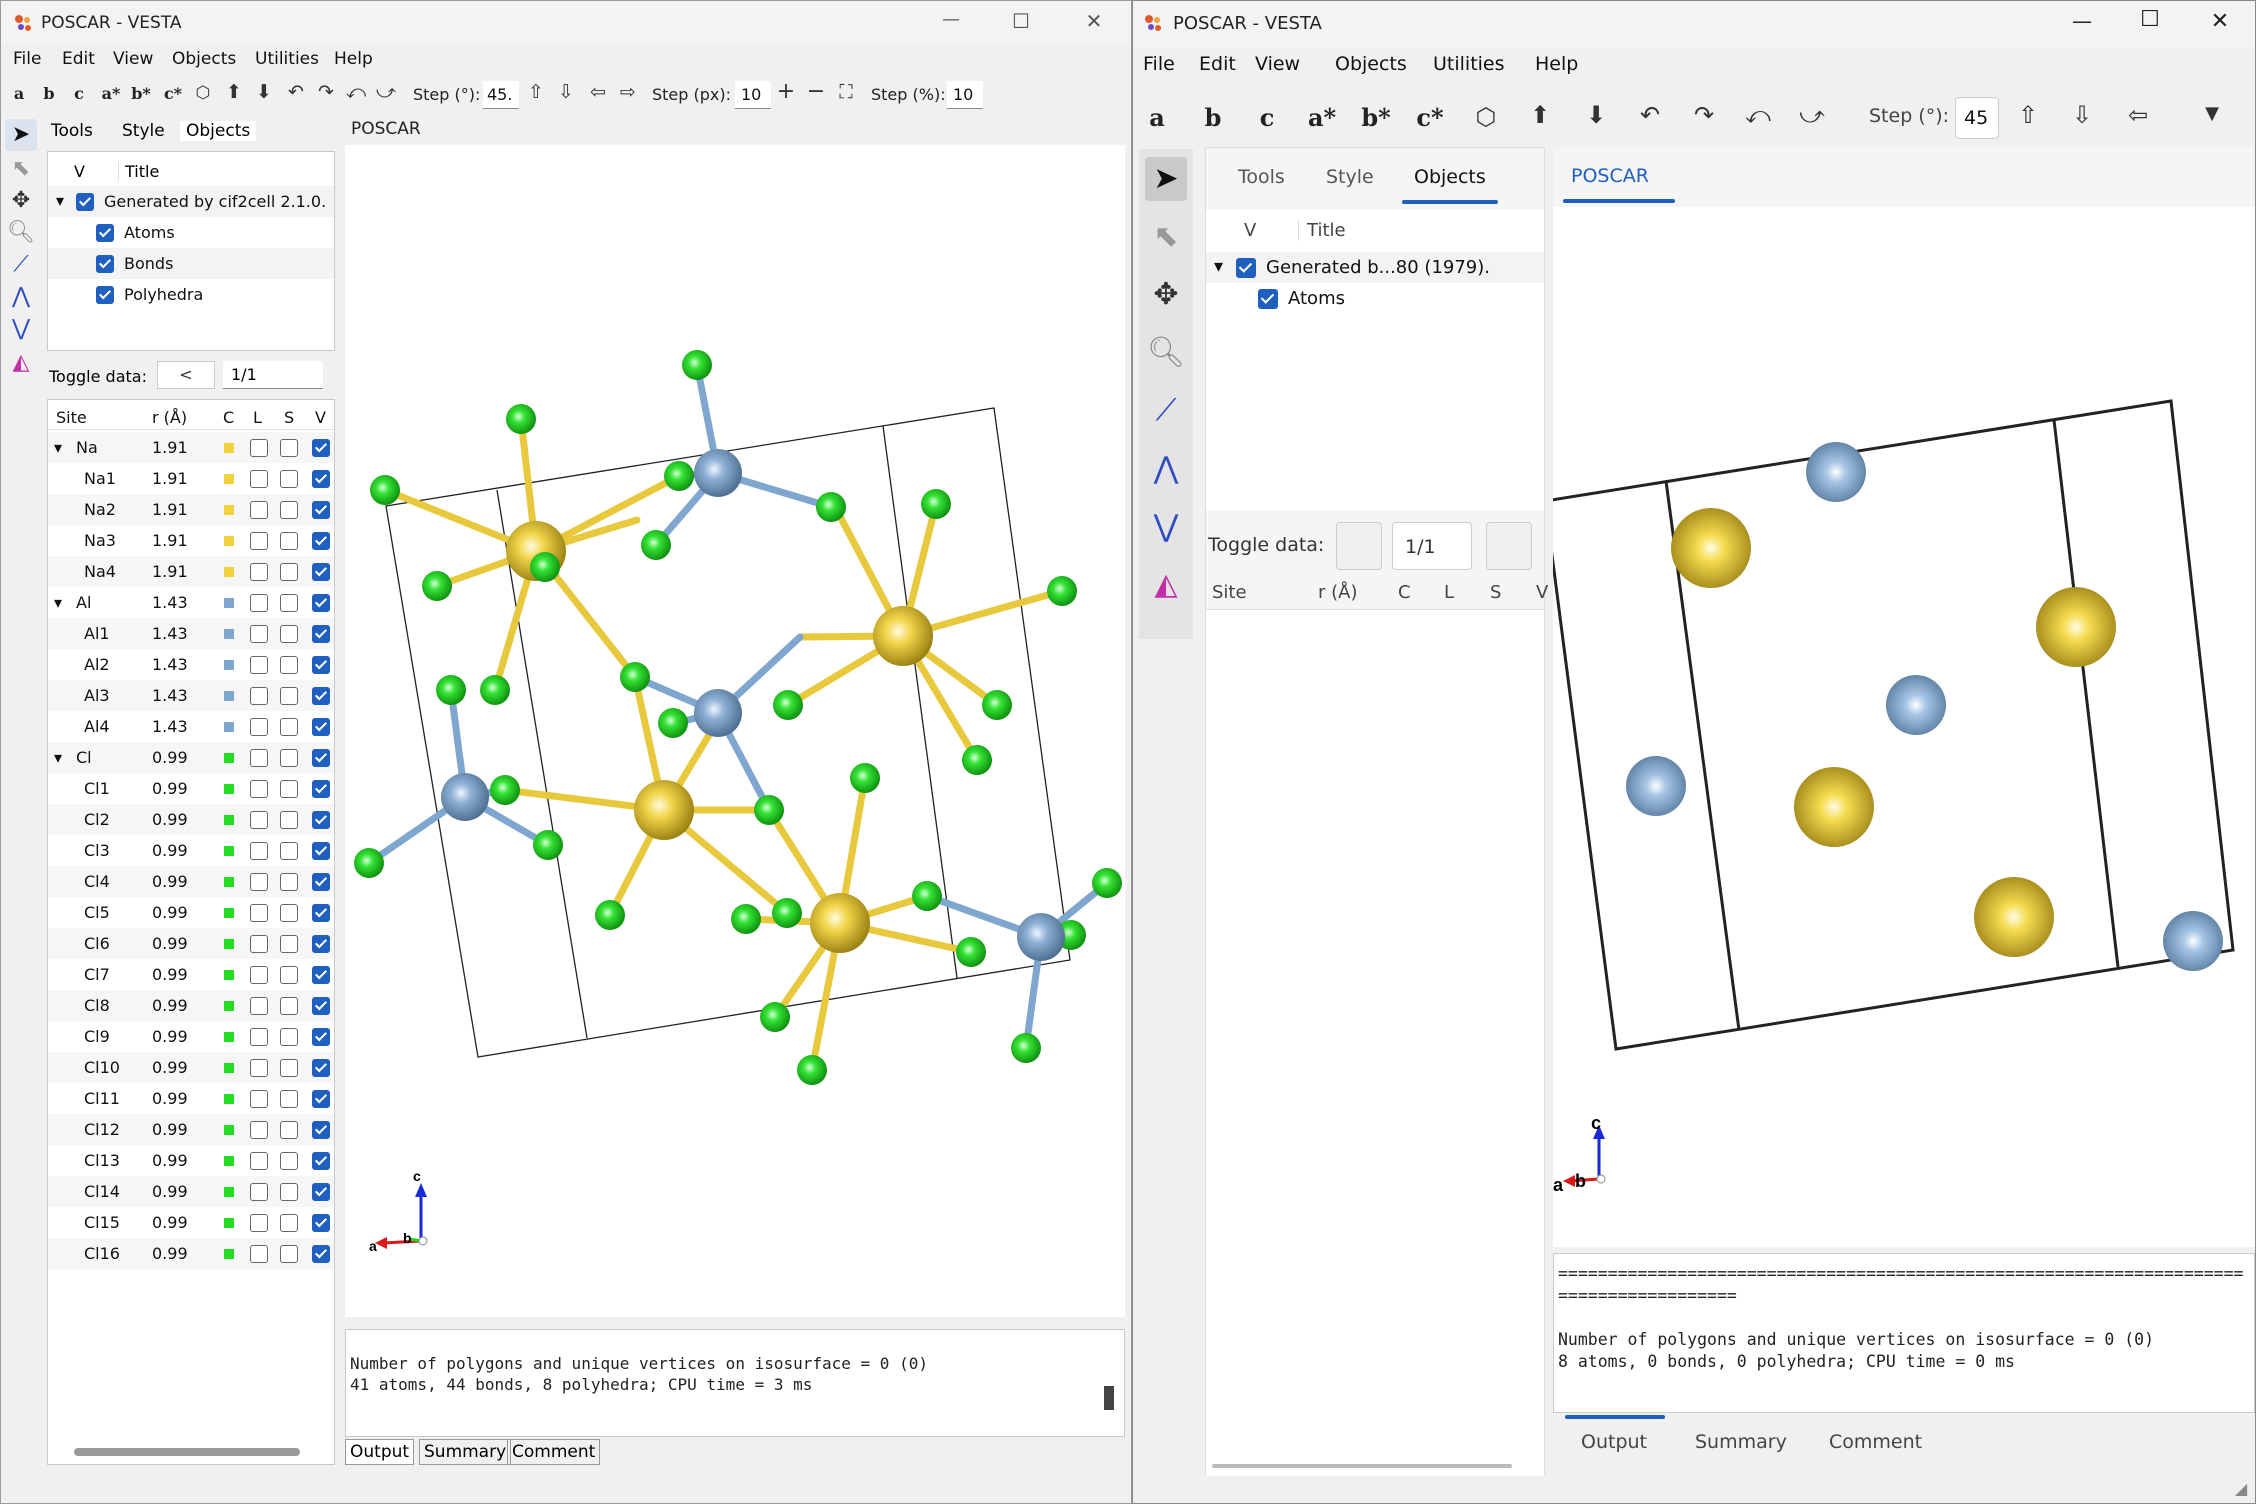 This screenshot has height=1504, width=2256. What do you see at coordinates (234, 92) in the screenshot?
I see `rotate-up-icon: ⬆` at bounding box center [234, 92].